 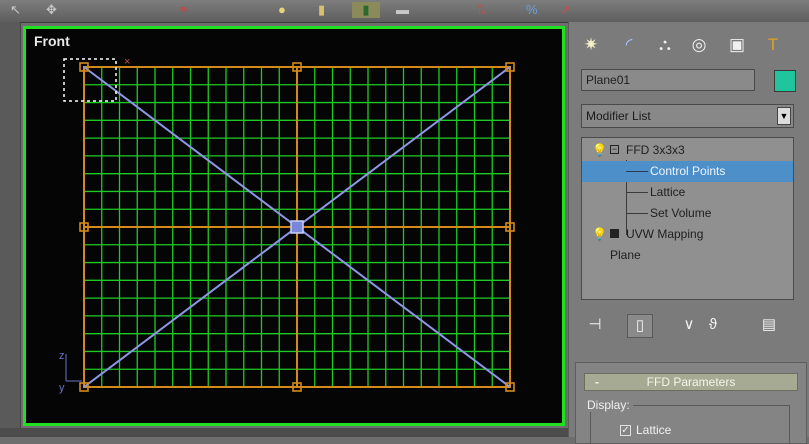 What do you see at coordinates (784, 116) in the screenshot?
I see `chevron-down-icon: ▼` at bounding box center [784, 116].